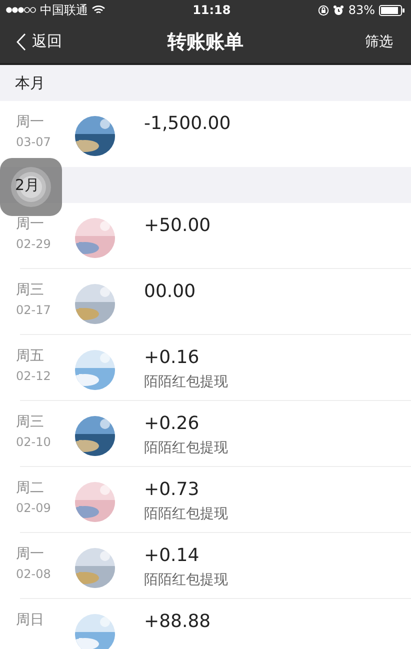  What do you see at coordinates (324, 10) in the screenshot?
I see `rotation-lock-icon` at bounding box center [324, 10].